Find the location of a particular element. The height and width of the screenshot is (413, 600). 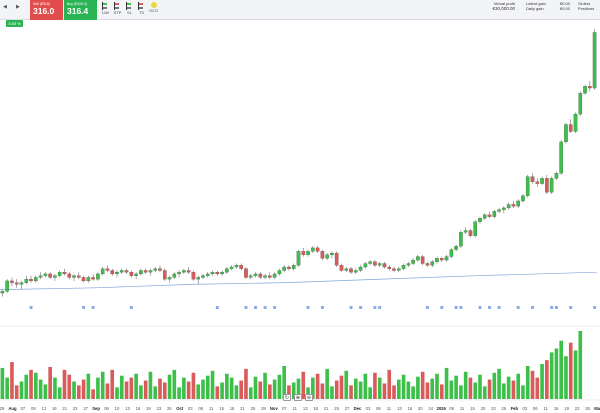

zoom-in-button: ⊕ is located at coordinates (298, 397).